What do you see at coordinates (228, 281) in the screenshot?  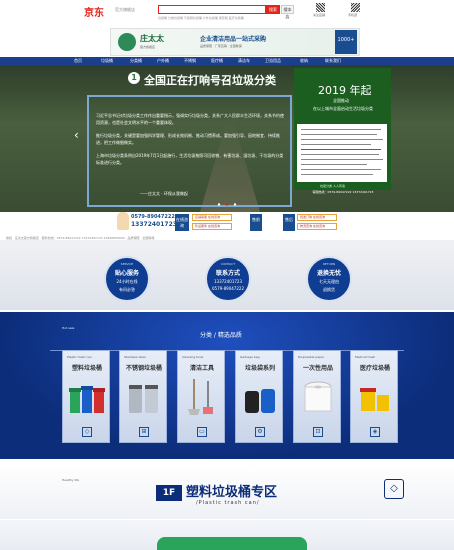 I see `service-line: 13372401723` at bounding box center [228, 281].